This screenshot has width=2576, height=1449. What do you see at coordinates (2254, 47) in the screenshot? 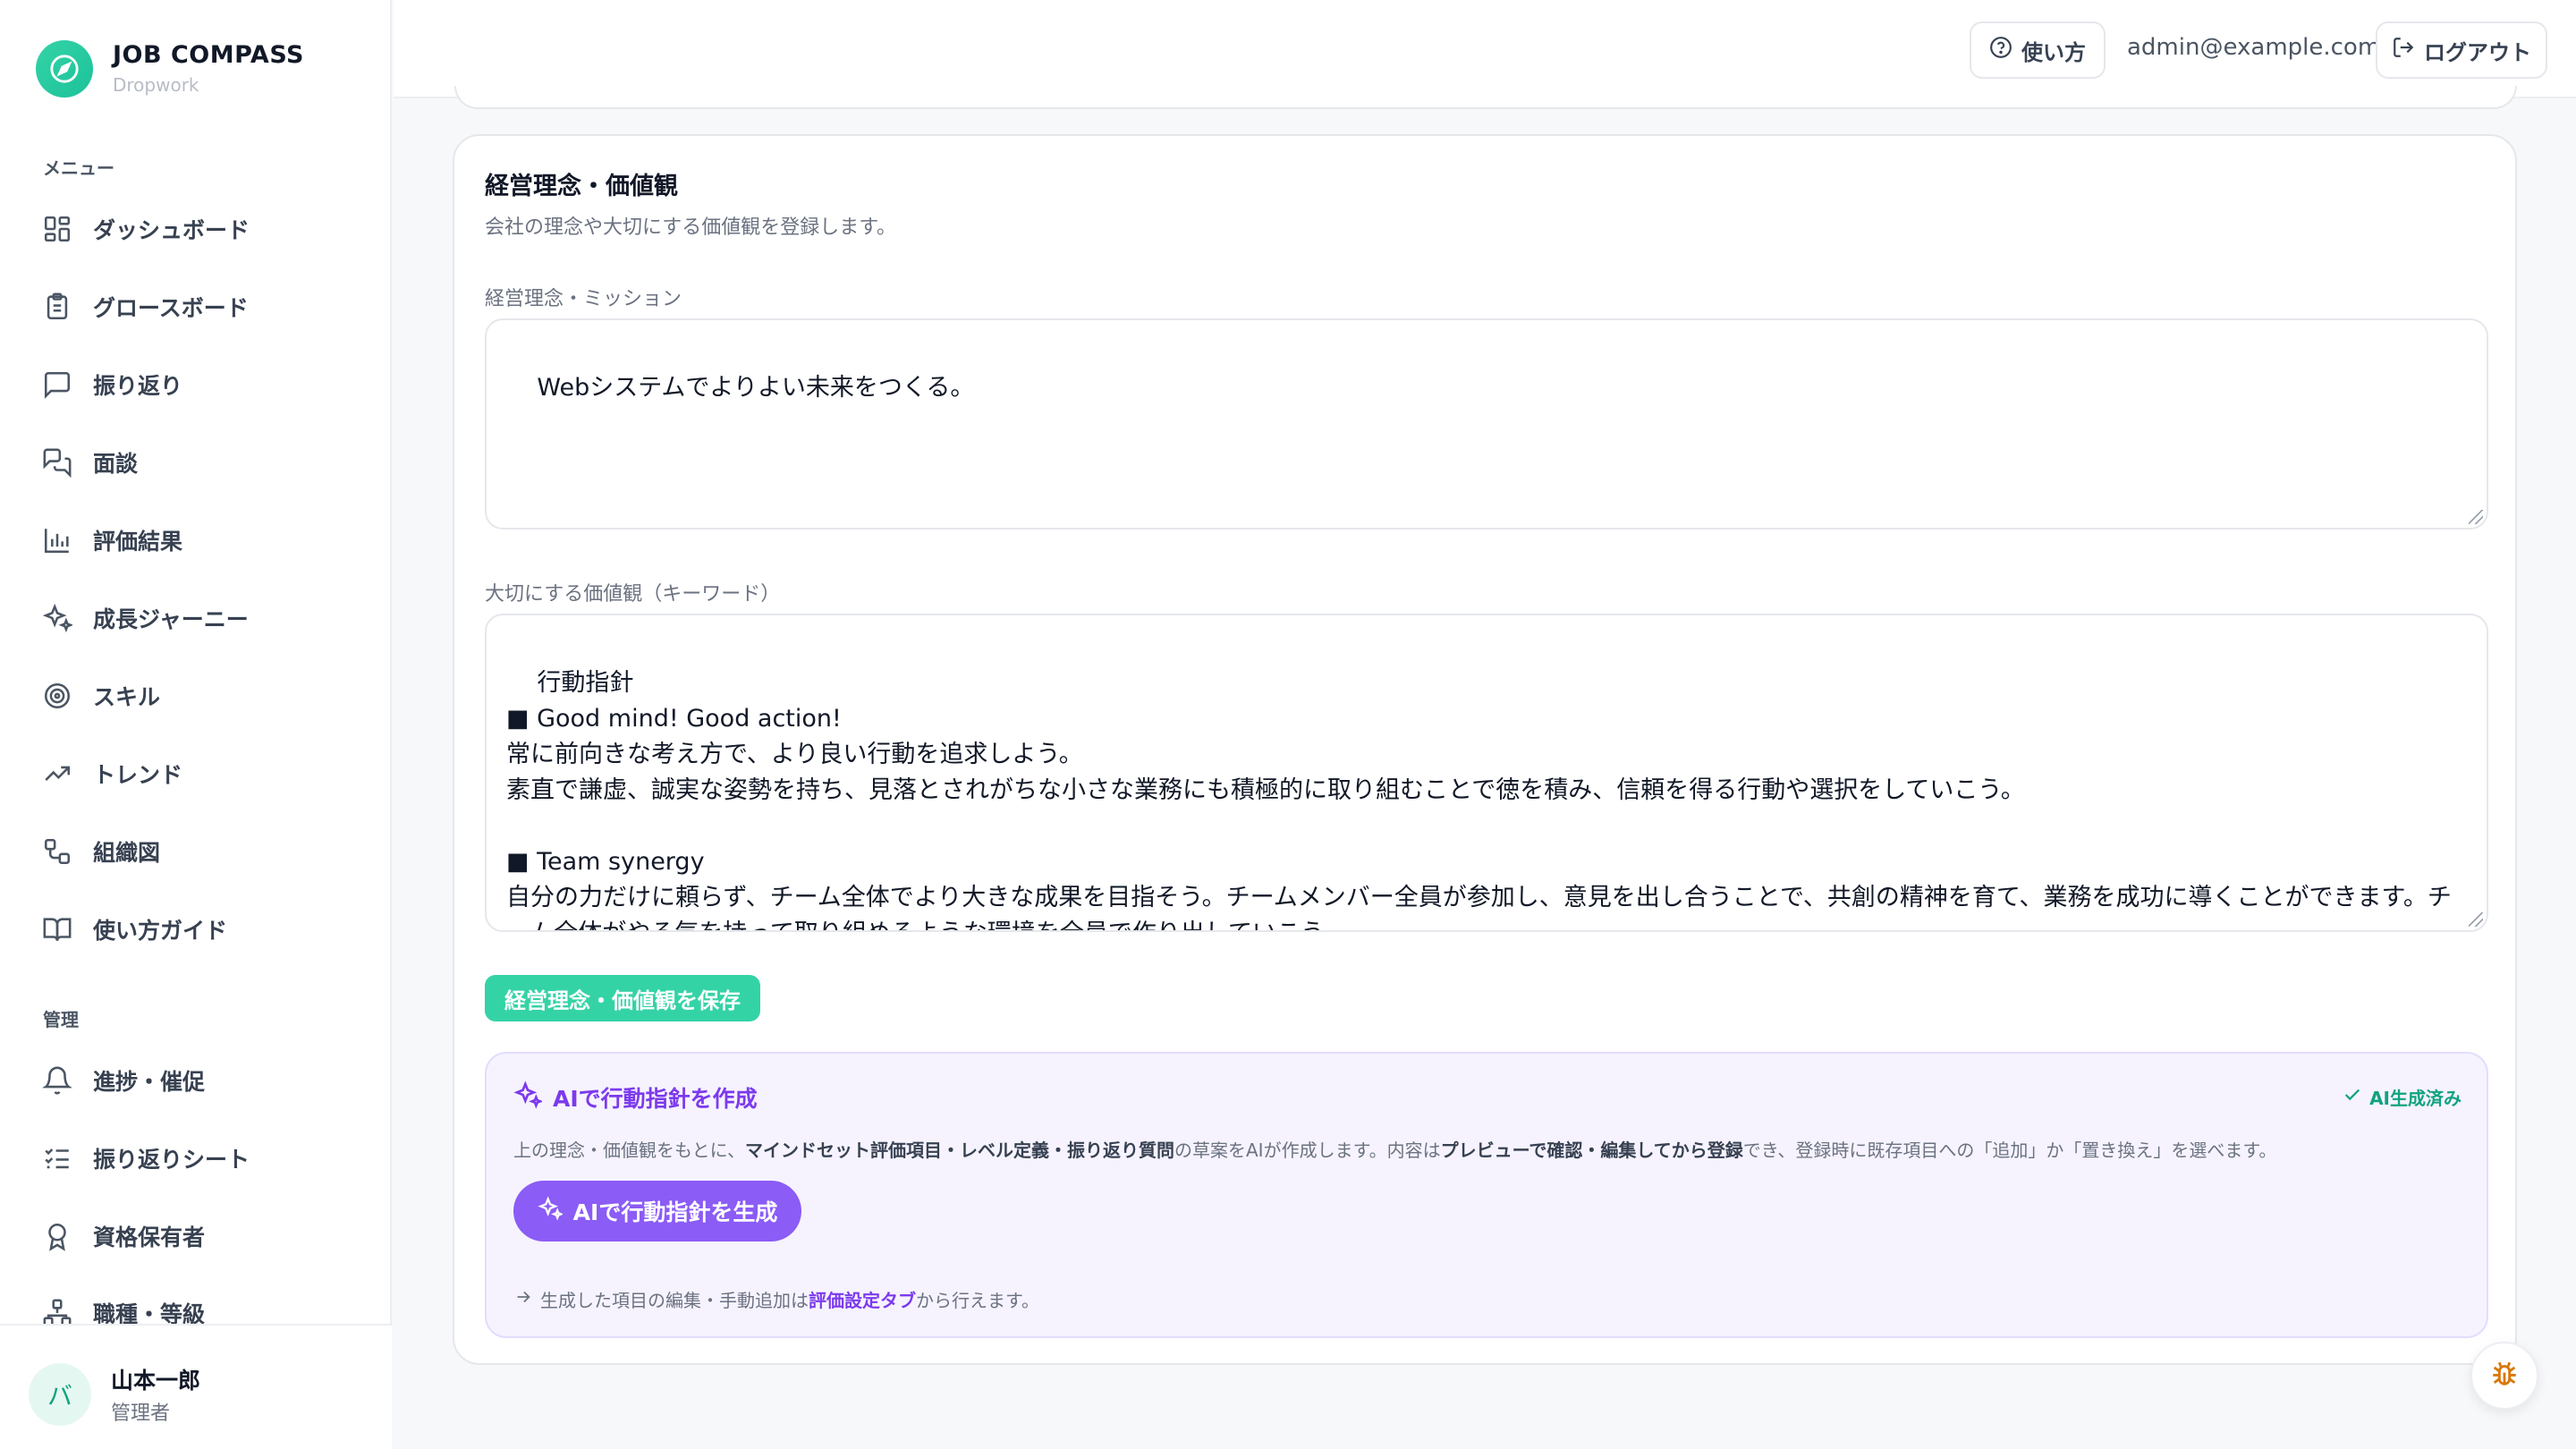
I see `user-email: admin@example.com` at bounding box center [2254, 47].